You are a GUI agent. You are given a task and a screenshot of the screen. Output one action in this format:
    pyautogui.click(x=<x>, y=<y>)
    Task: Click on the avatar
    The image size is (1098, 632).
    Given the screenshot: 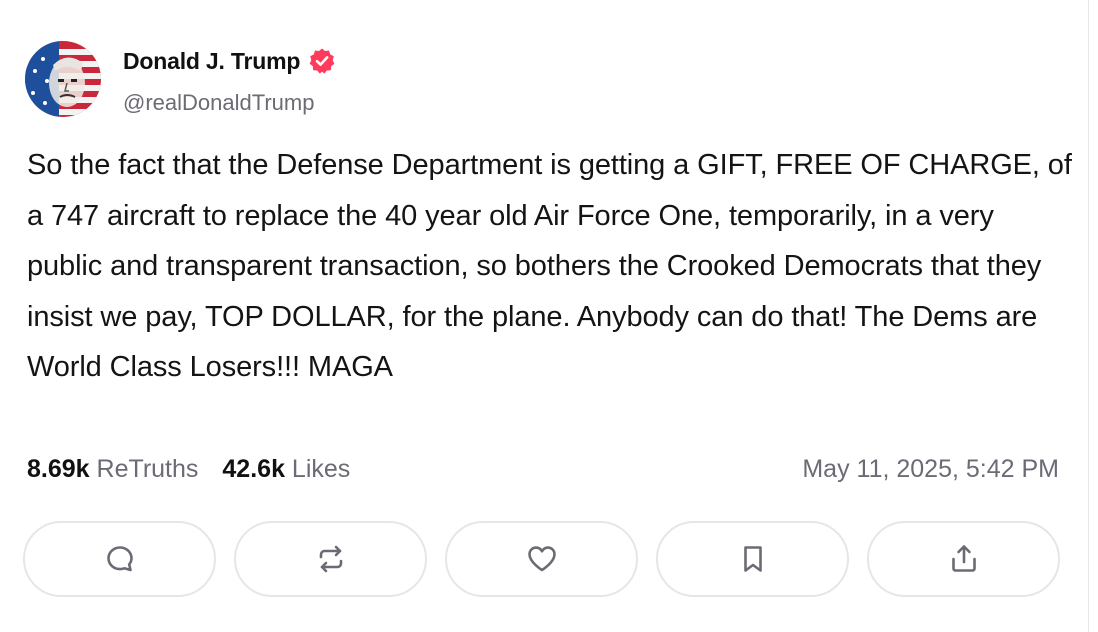 What is the action you would take?
    pyautogui.click(x=63, y=79)
    